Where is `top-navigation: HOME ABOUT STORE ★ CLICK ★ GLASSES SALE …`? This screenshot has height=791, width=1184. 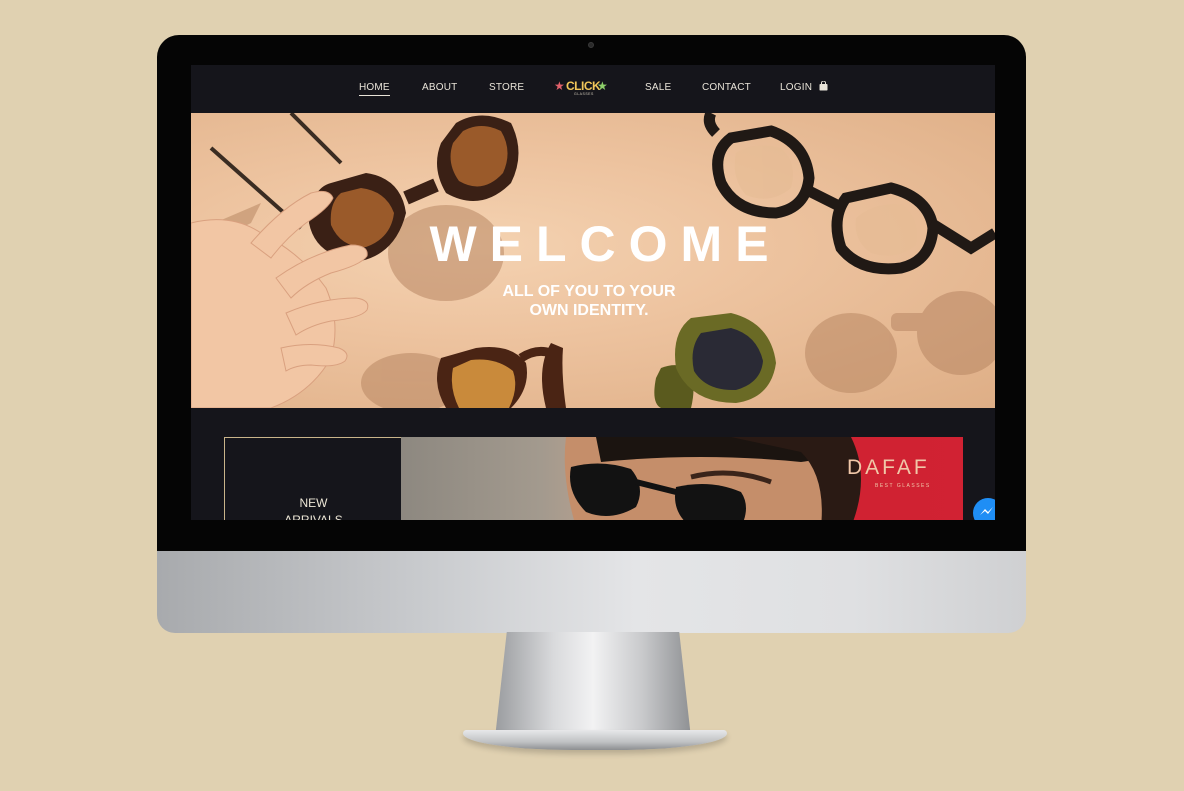
top-navigation: HOME ABOUT STORE ★ CLICK ★ GLASSES SALE … is located at coordinates (593, 89).